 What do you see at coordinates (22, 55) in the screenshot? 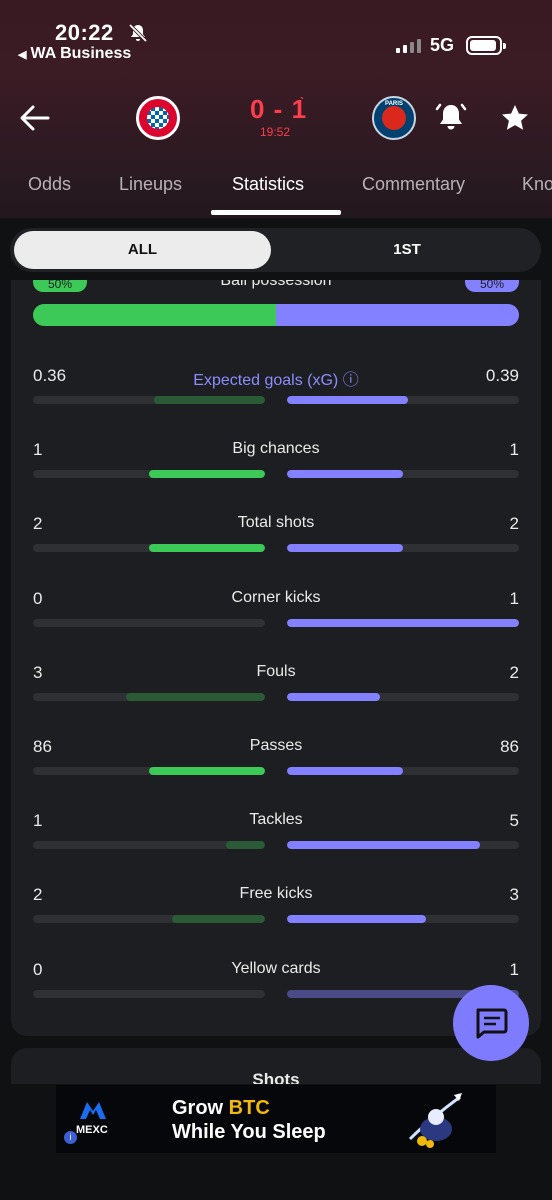
I see `back-triangle-icon: ◀` at bounding box center [22, 55].